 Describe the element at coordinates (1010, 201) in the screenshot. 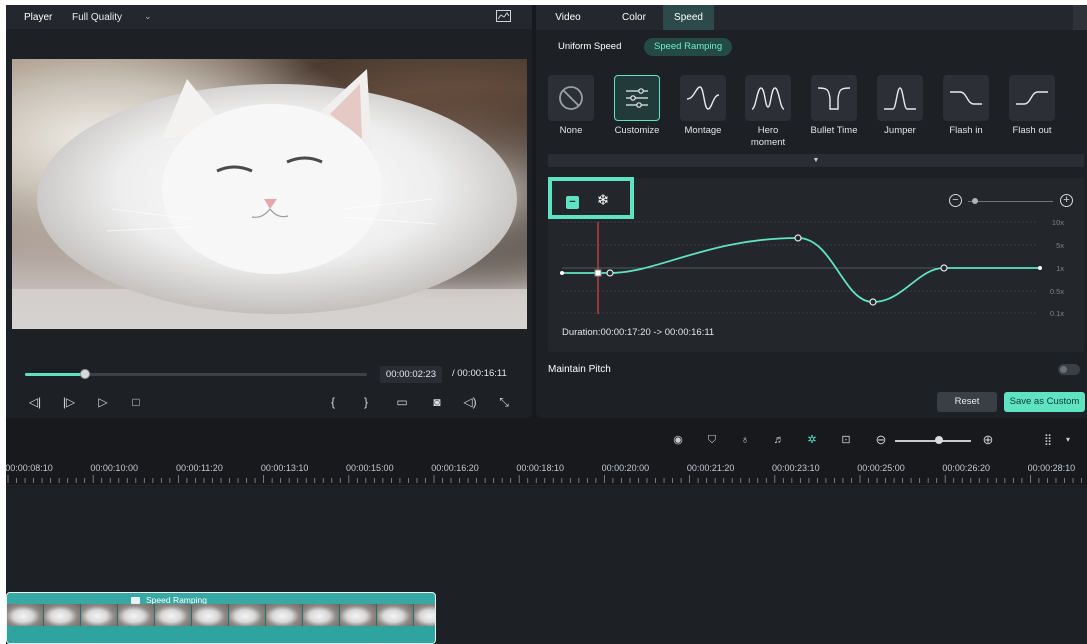

I see `graph-zoom-slider` at that location.